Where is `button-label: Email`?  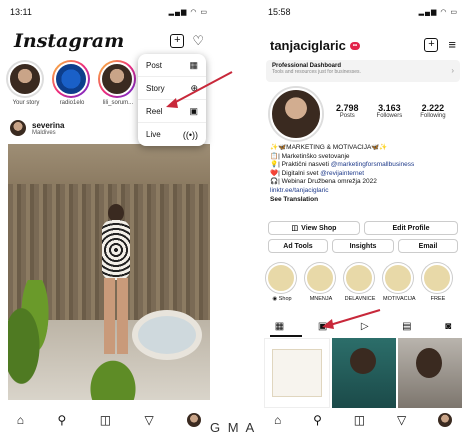
button-label: Email is located at coordinates (428, 246).